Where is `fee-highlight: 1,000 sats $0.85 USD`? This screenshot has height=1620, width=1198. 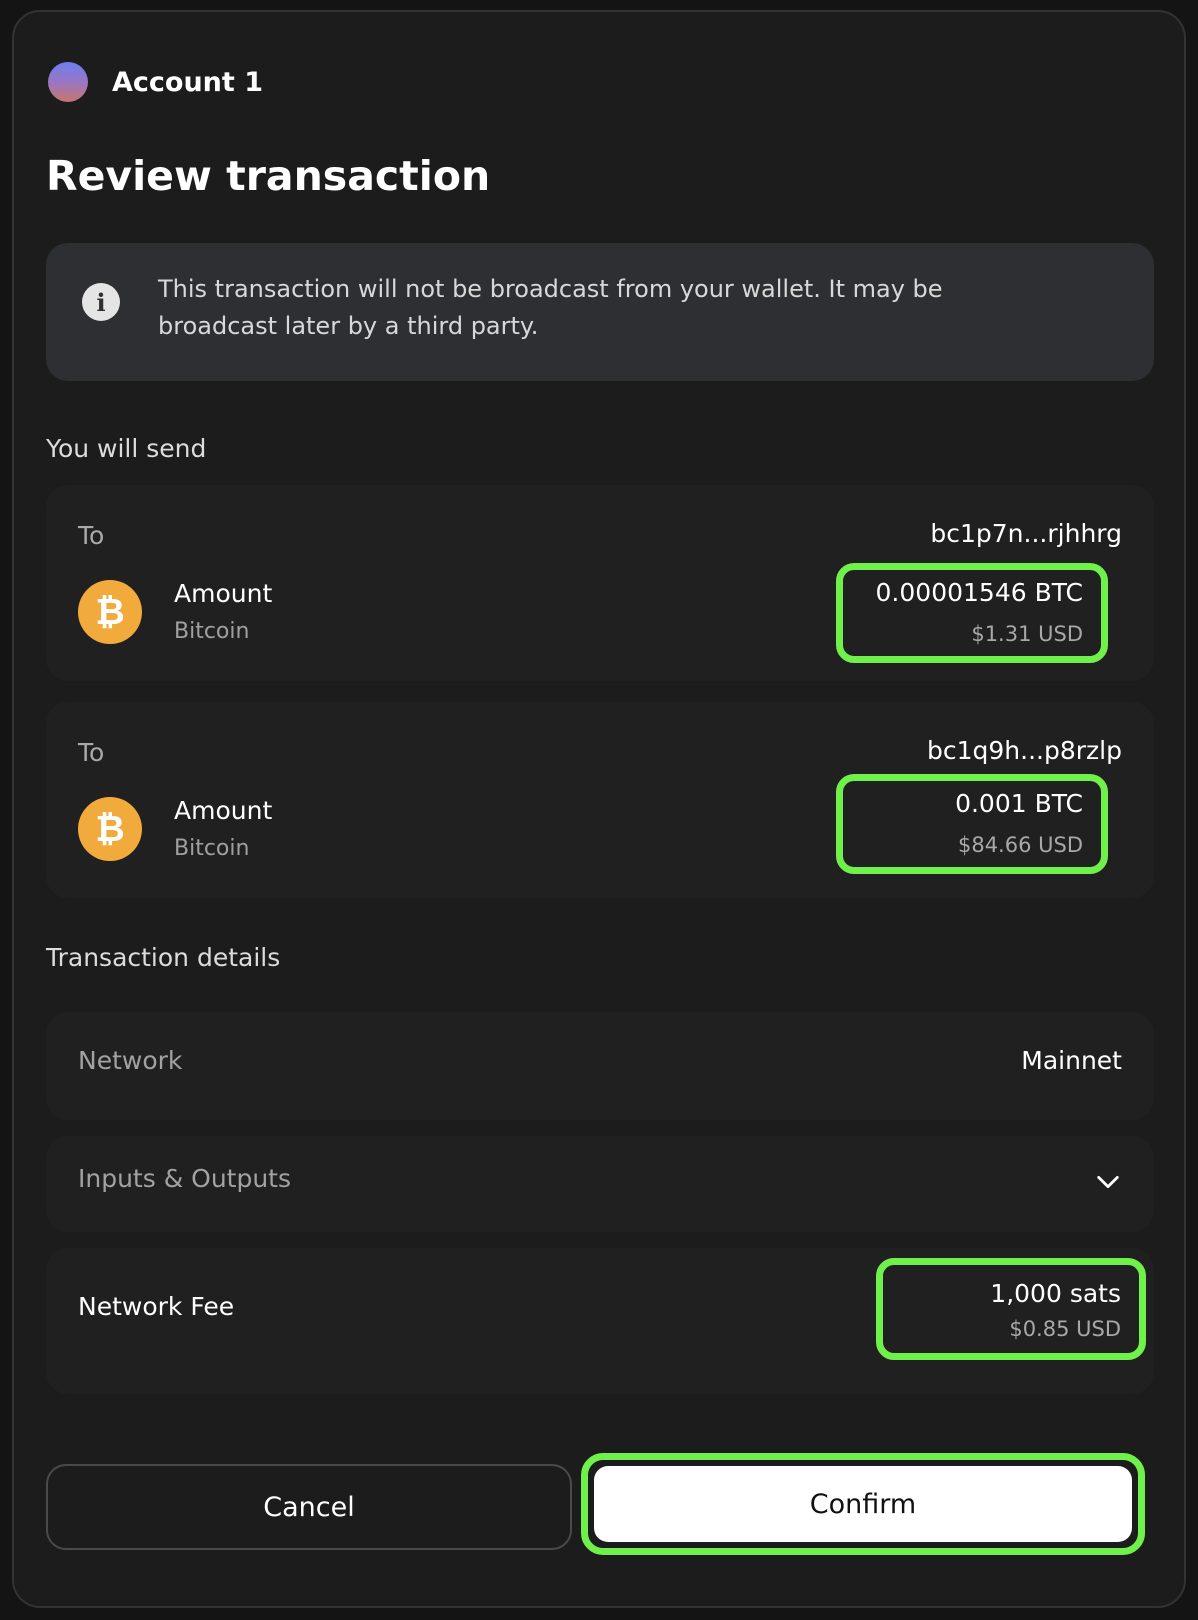
fee-highlight: 1,000 sats $0.85 USD is located at coordinates (1011, 1309).